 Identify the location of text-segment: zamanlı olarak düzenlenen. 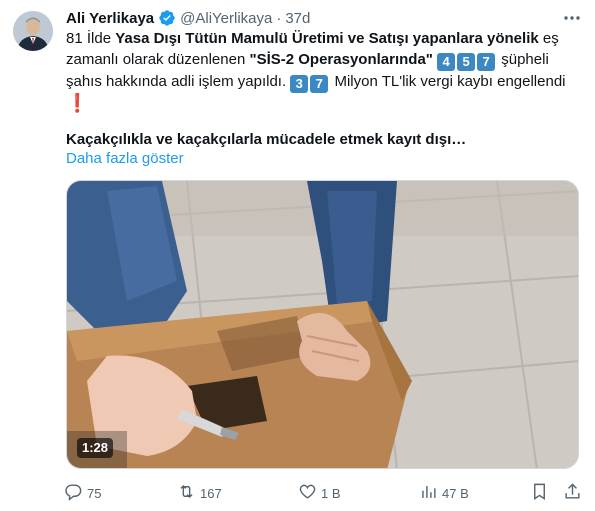
(158, 59).